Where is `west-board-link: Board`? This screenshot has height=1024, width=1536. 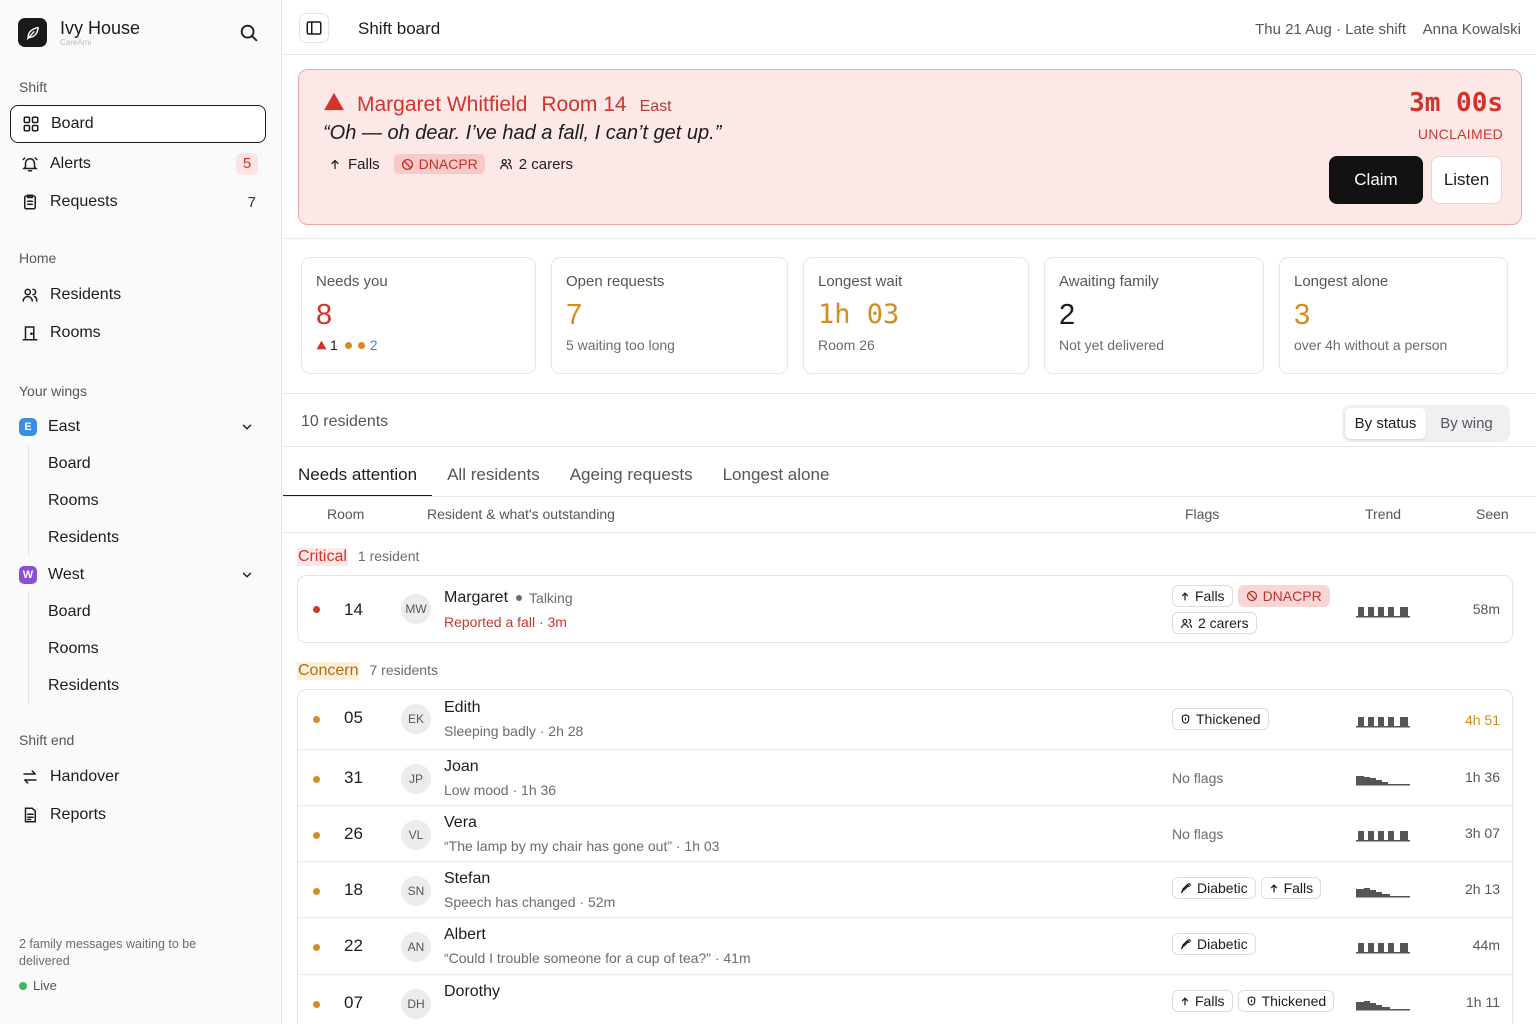 west-board-link: Board is located at coordinates (74, 611).